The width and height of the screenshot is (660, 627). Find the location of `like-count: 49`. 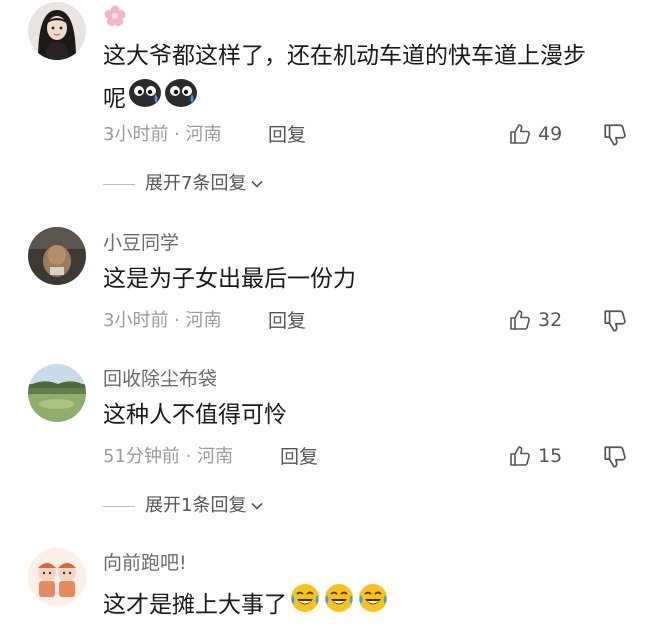

like-count: 49 is located at coordinates (550, 134).